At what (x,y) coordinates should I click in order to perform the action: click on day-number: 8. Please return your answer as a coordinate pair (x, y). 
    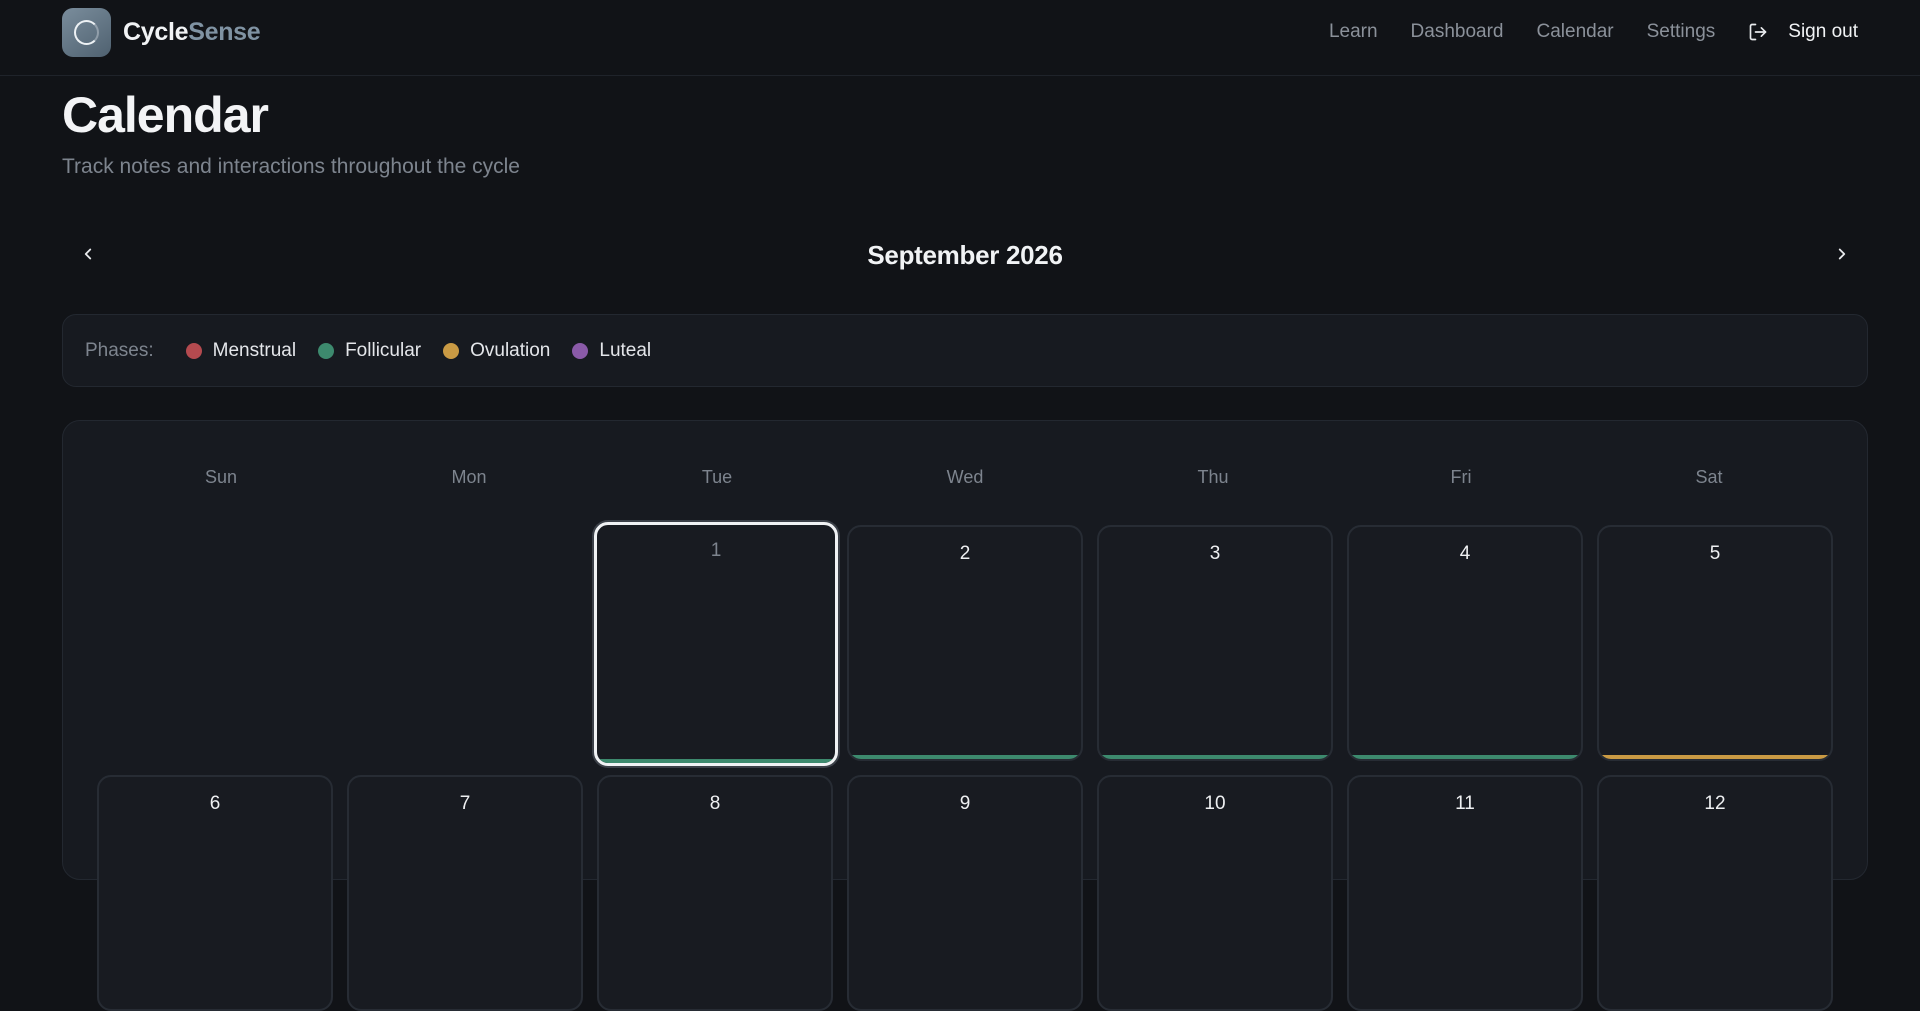
    Looking at the image, I should click on (715, 803).